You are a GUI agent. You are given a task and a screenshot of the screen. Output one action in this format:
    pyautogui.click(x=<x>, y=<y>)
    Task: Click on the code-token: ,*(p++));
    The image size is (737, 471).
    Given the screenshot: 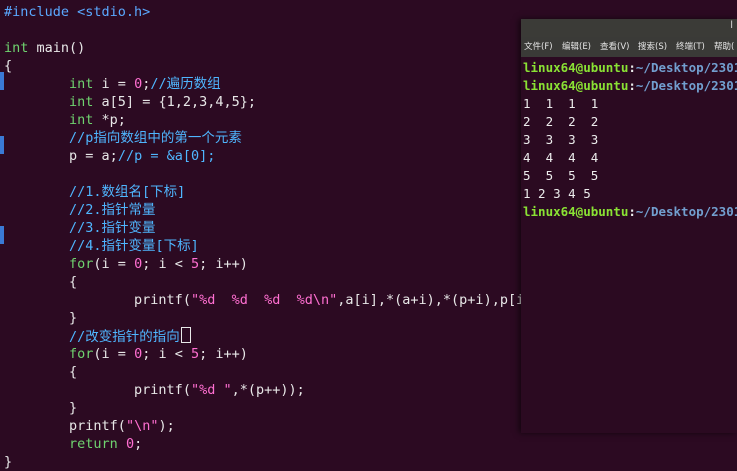 What is the action you would take?
    pyautogui.click(x=268, y=390)
    